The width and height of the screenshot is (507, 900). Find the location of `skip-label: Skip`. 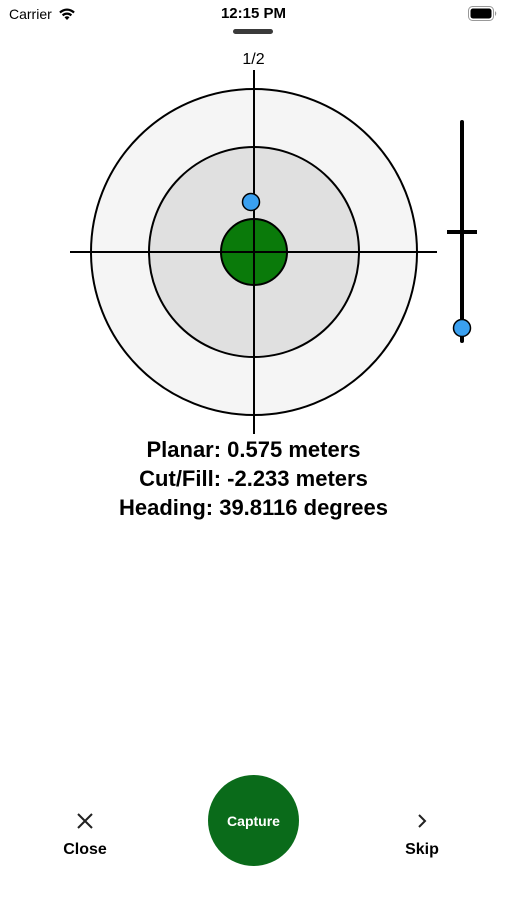

skip-label: Skip is located at coordinates (422, 849).